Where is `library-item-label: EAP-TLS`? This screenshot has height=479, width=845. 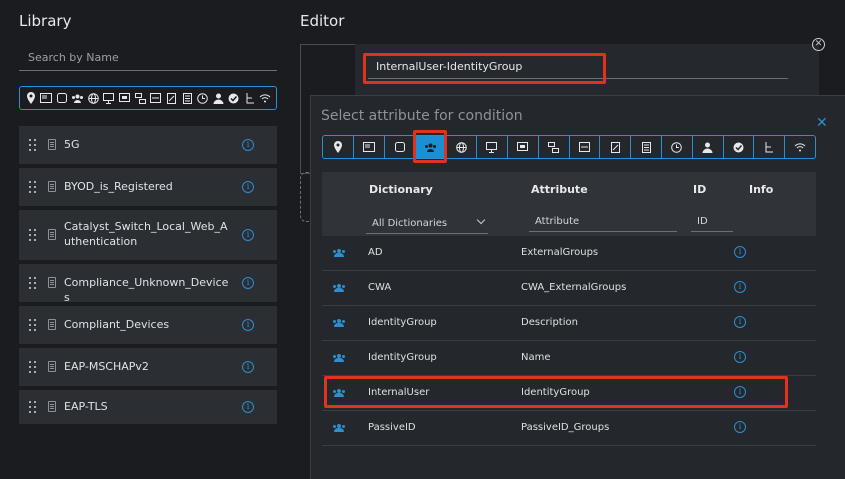 library-item-label: EAP-TLS is located at coordinates (86, 406).